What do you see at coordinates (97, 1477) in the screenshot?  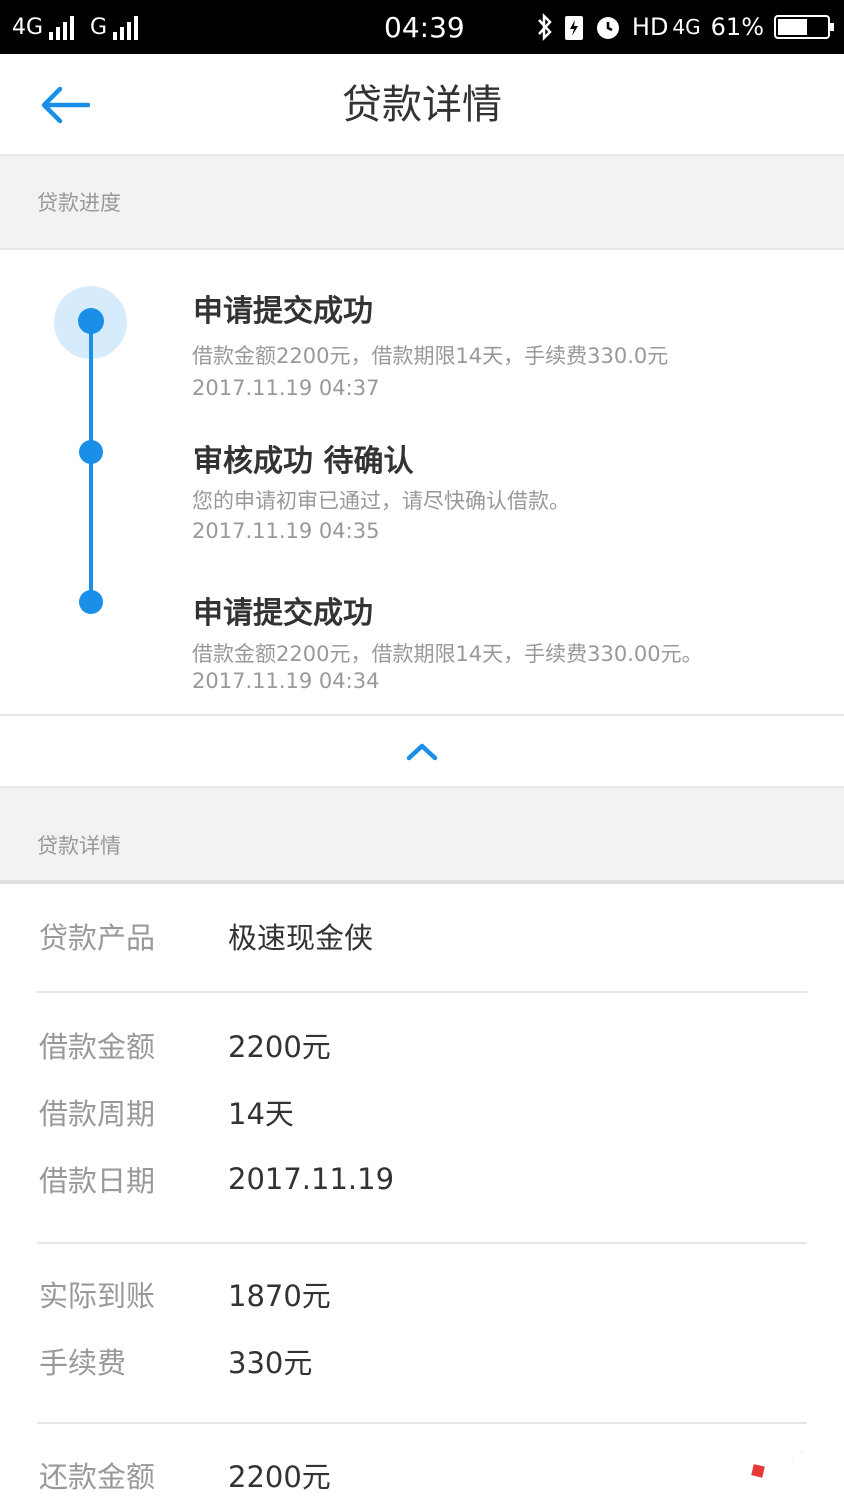 I see `detail-label: 还款金额` at bounding box center [97, 1477].